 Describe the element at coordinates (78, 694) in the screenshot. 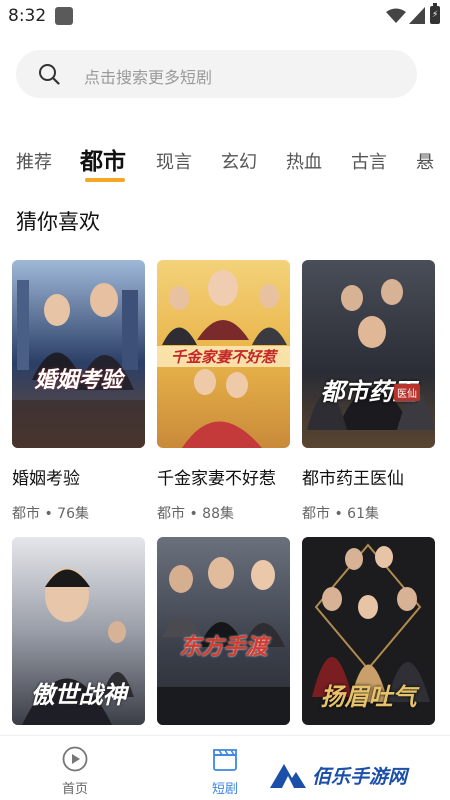

I see `poster-title-art: 傲世战神` at that location.